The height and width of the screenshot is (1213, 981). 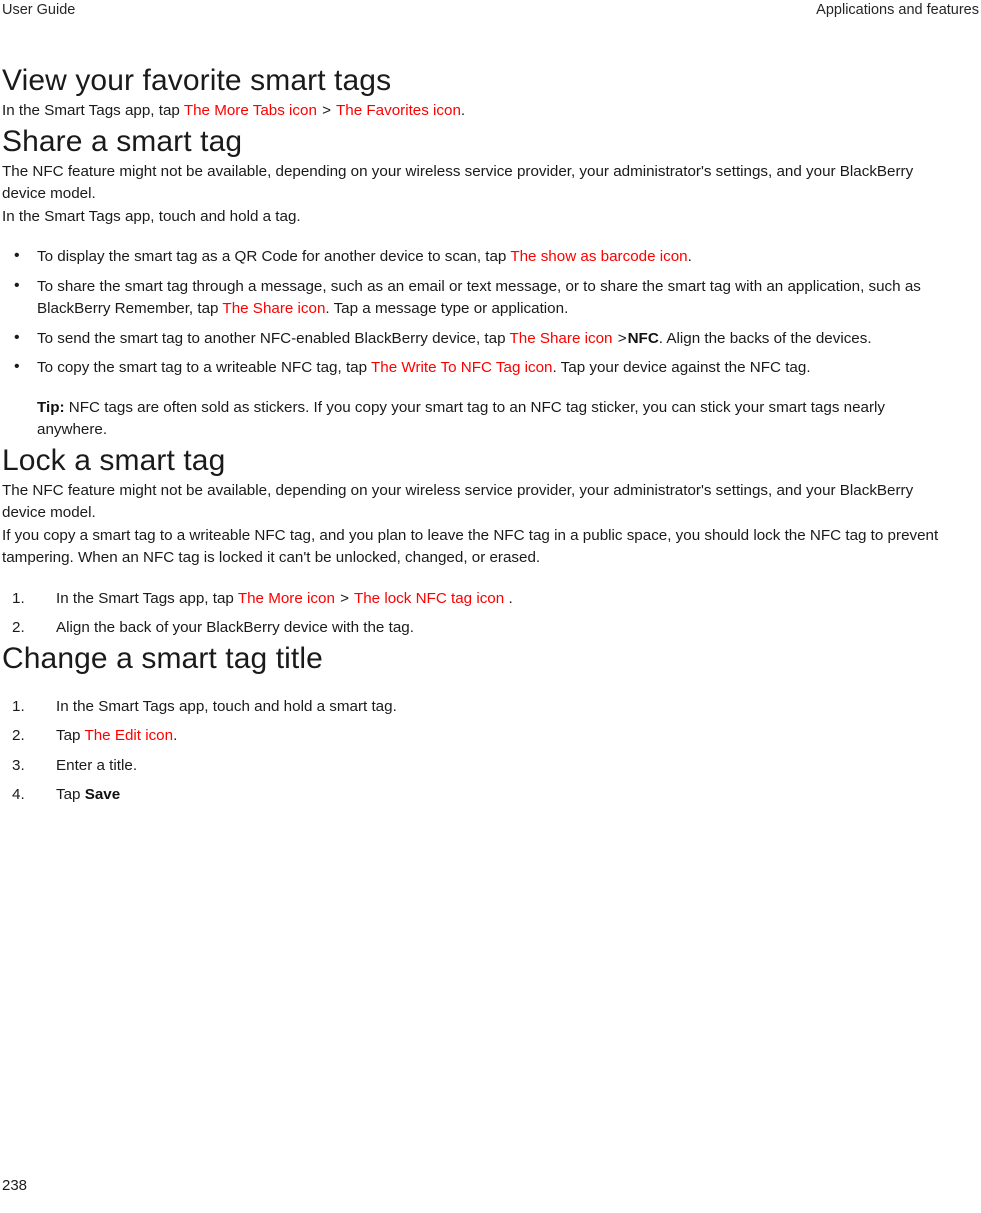 What do you see at coordinates (429, 598) in the screenshot?
I see `lock-nfc-tag-icon-reference: The lock NFC tag icon` at bounding box center [429, 598].